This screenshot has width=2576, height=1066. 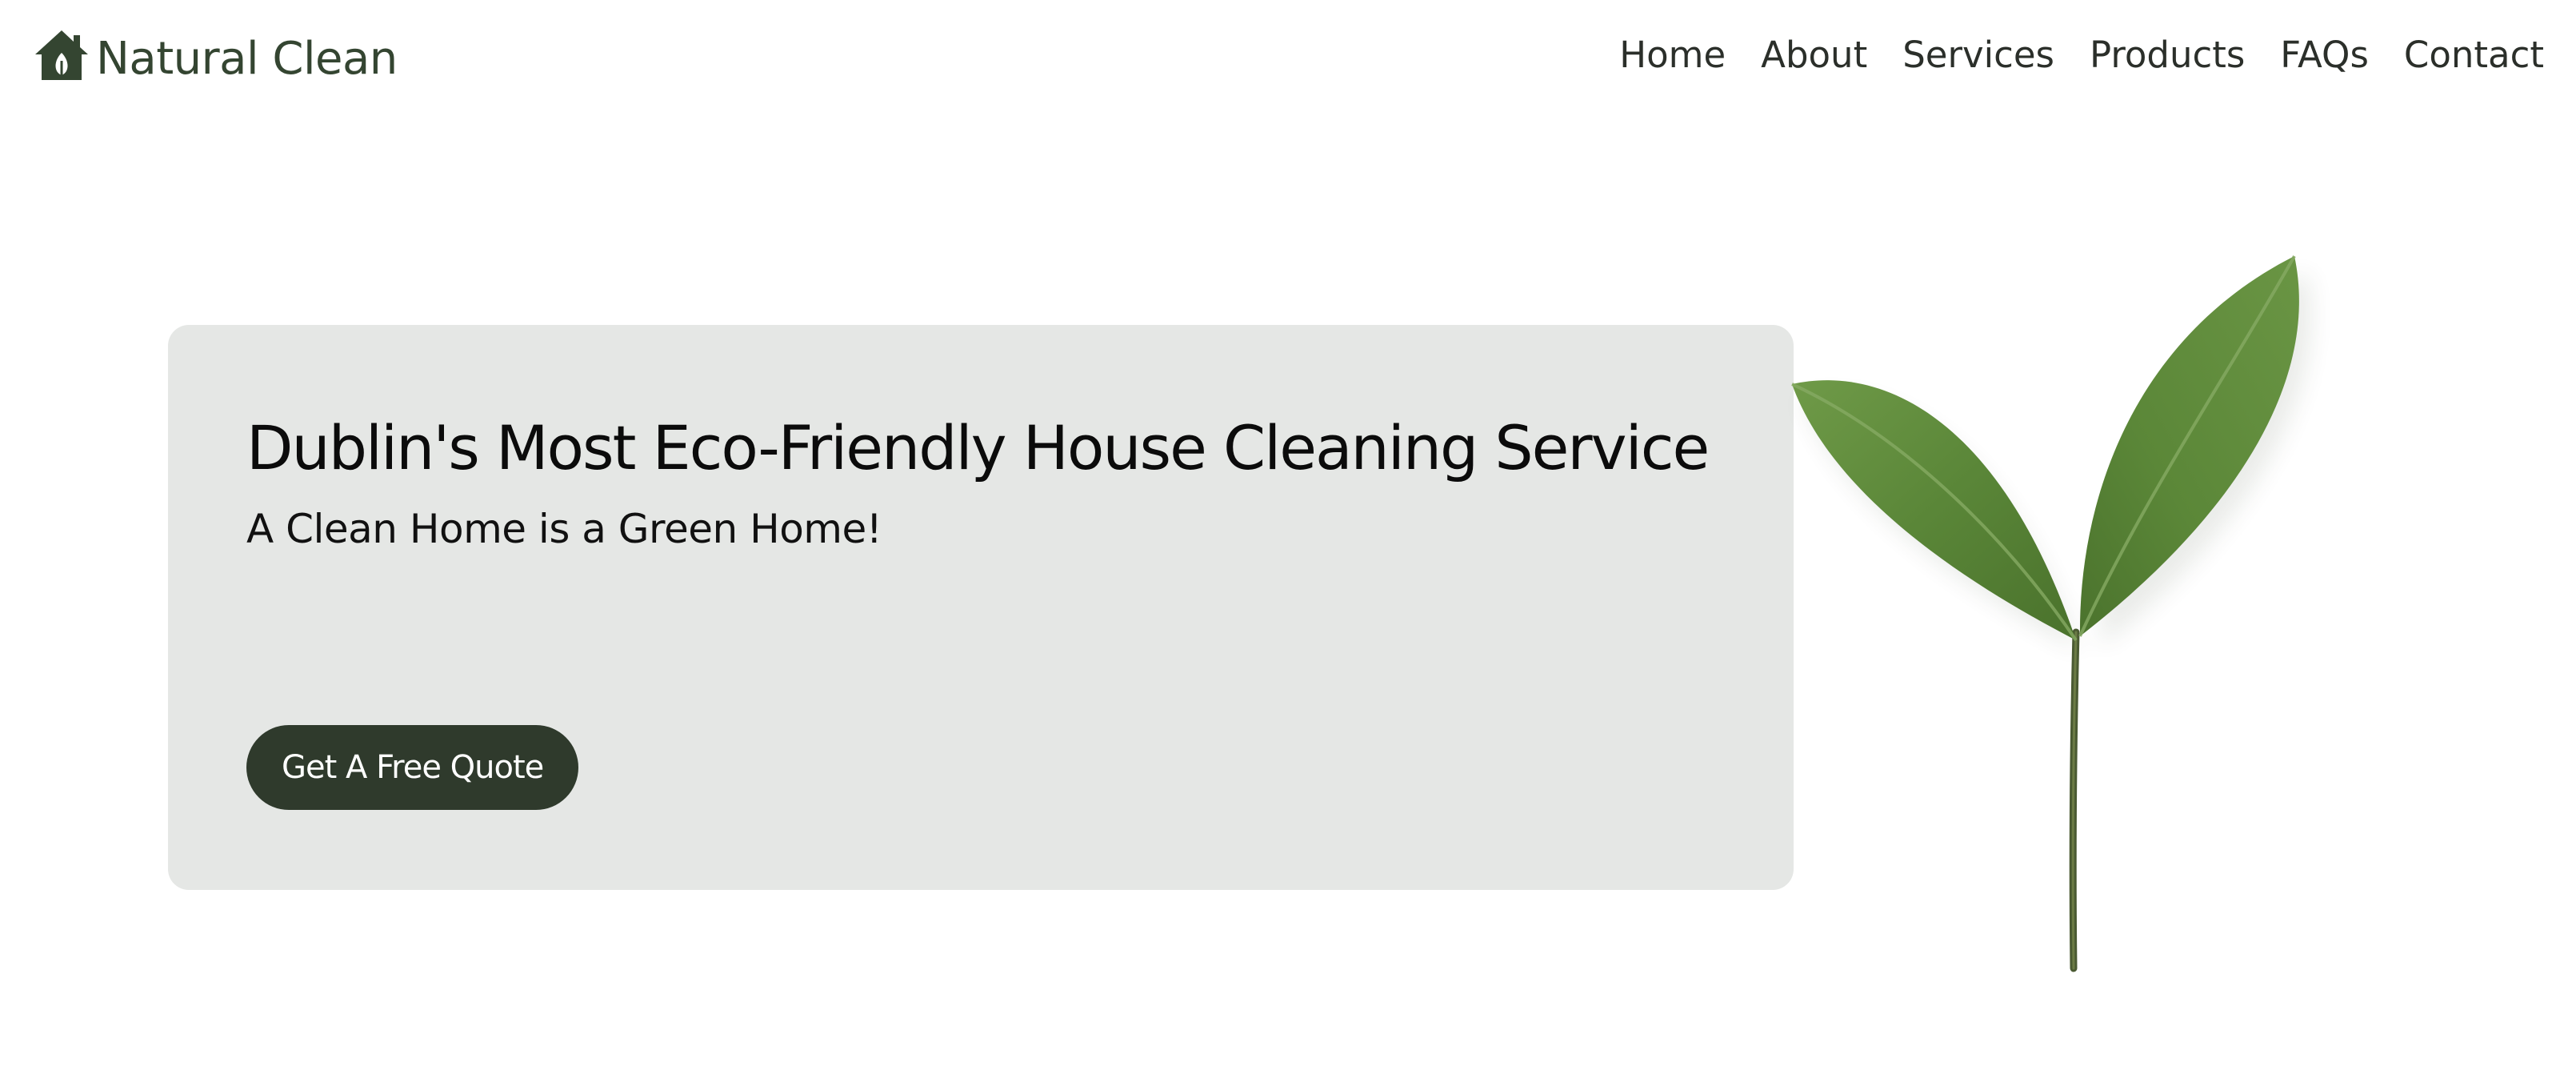 I want to click on nav-services: Services, so click(x=1978, y=55).